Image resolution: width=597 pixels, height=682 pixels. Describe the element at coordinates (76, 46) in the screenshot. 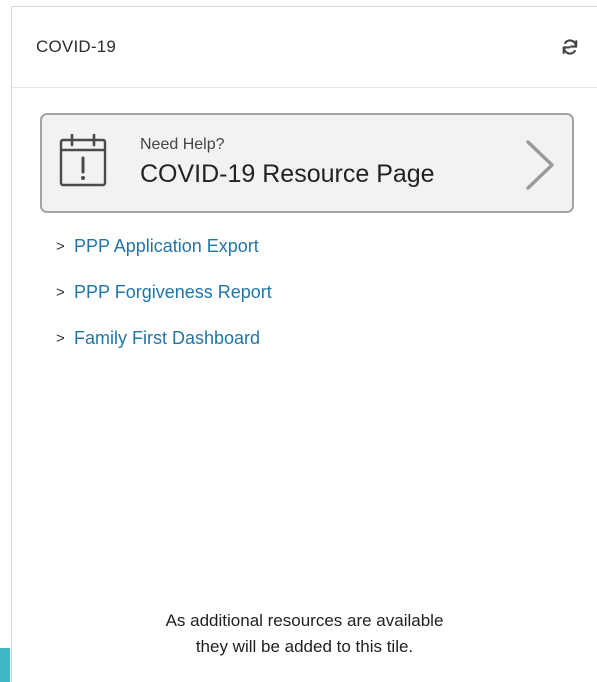

I see `tile-title: COVID-19` at that location.